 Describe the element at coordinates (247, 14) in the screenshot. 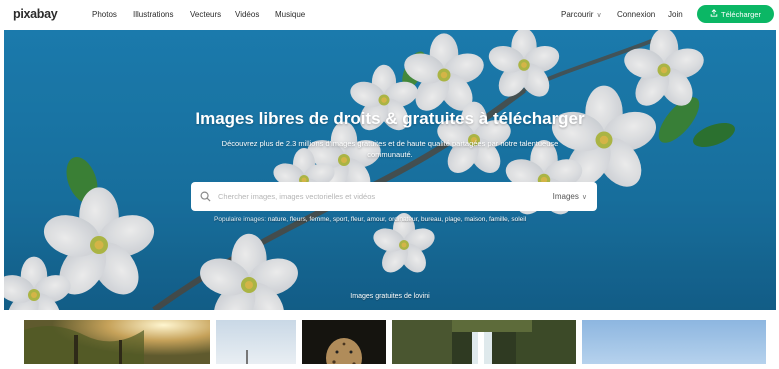

I see `nav-videos: Vidéos` at that location.